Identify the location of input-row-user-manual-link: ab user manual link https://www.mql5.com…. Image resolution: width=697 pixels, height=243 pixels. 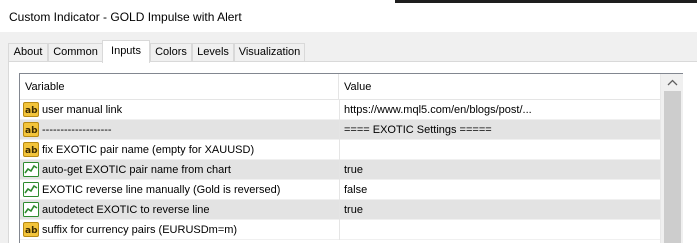
(340, 110).